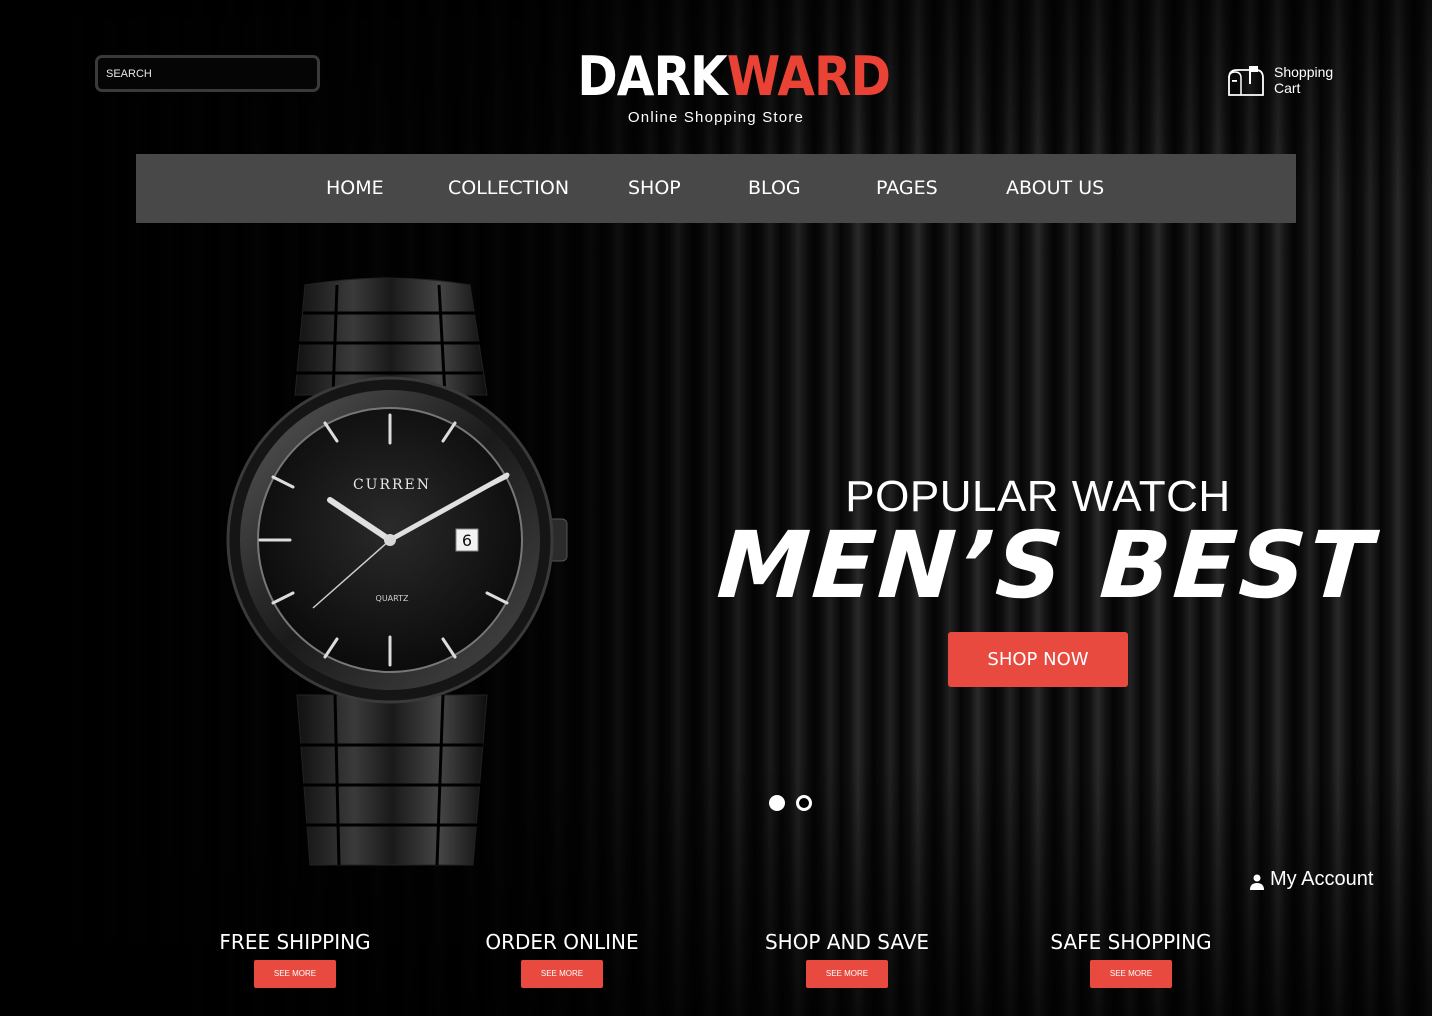 The image size is (1432, 1016). What do you see at coordinates (508, 188) in the screenshot?
I see `nav-item-collection: COLLECTION` at bounding box center [508, 188].